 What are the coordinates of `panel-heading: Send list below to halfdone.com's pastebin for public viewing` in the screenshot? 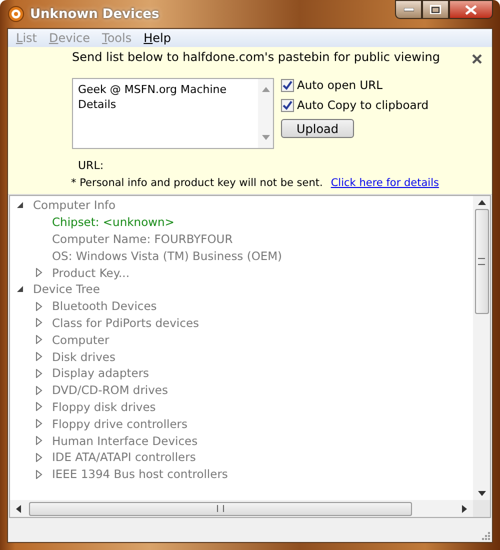 It's located at (256, 57).